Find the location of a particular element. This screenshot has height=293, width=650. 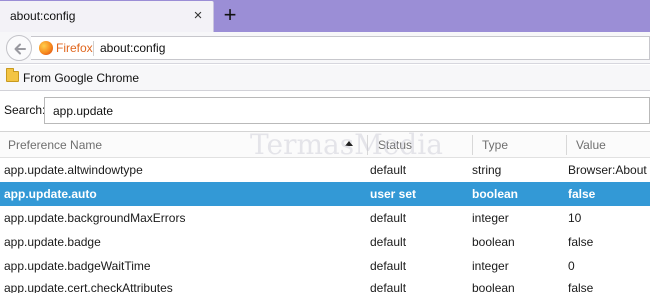

pref-value: 0 is located at coordinates (571, 266).